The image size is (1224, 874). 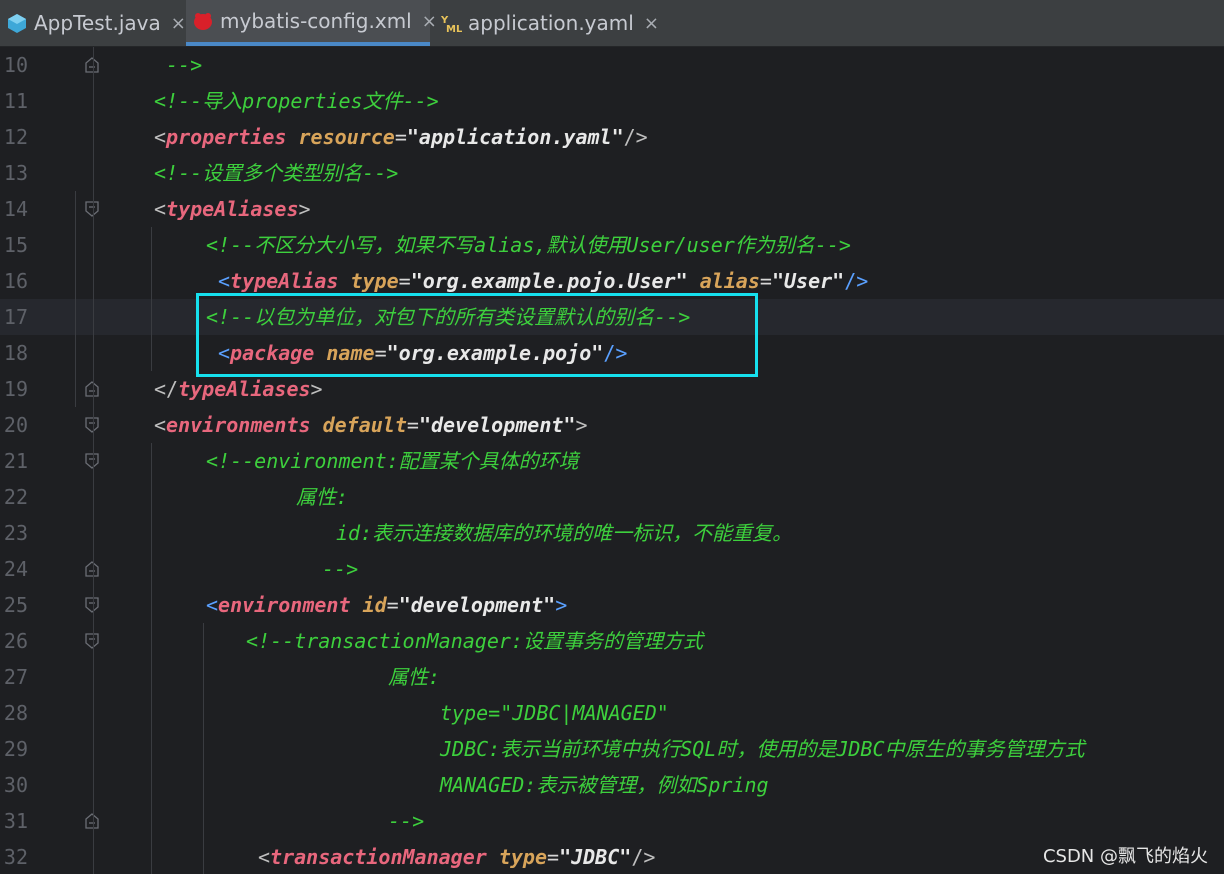 What do you see at coordinates (166, 389) in the screenshot?
I see `code-token: </` at bounding box center [166, 389].